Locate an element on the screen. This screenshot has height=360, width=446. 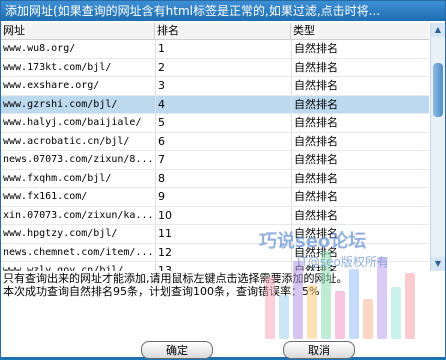
cell-rank: 6 is located at coordinates (223, 141).